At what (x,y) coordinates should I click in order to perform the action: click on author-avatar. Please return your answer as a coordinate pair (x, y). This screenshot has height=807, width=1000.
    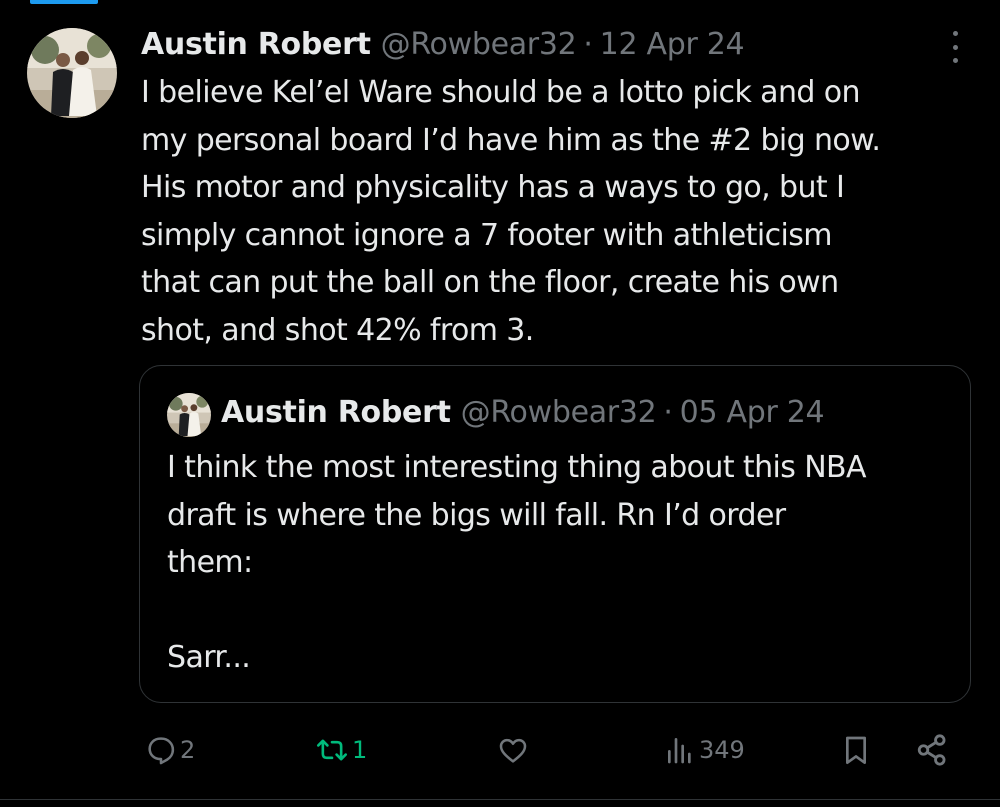
    Looking at the image, I should click on (72, 73).